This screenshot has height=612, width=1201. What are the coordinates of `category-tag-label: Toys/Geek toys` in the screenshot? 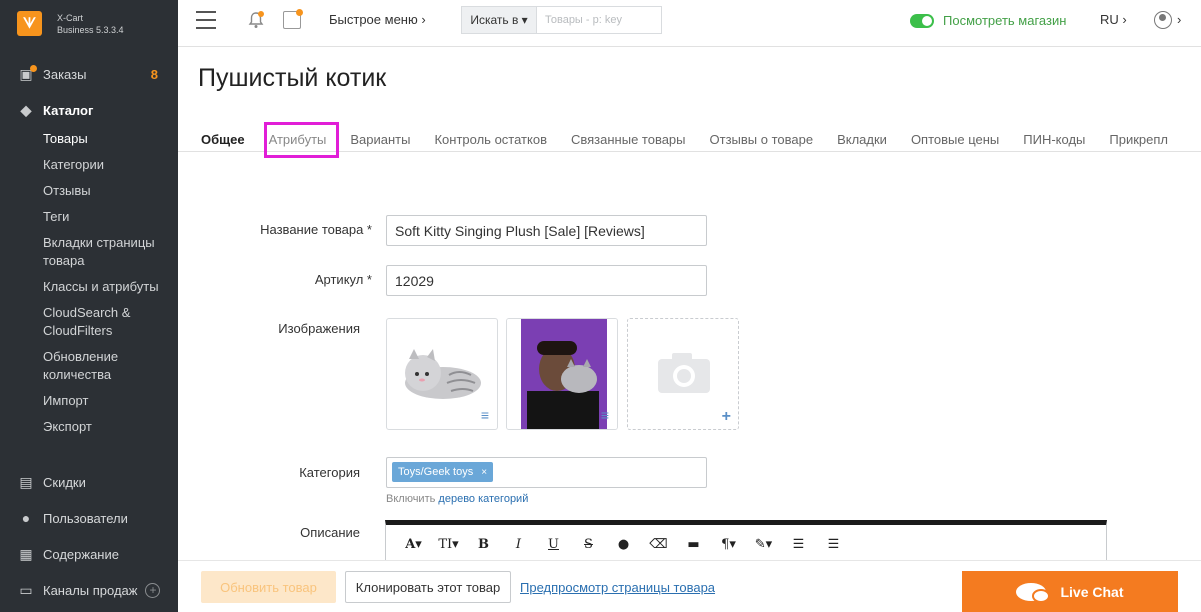 It's located at (436, 472).